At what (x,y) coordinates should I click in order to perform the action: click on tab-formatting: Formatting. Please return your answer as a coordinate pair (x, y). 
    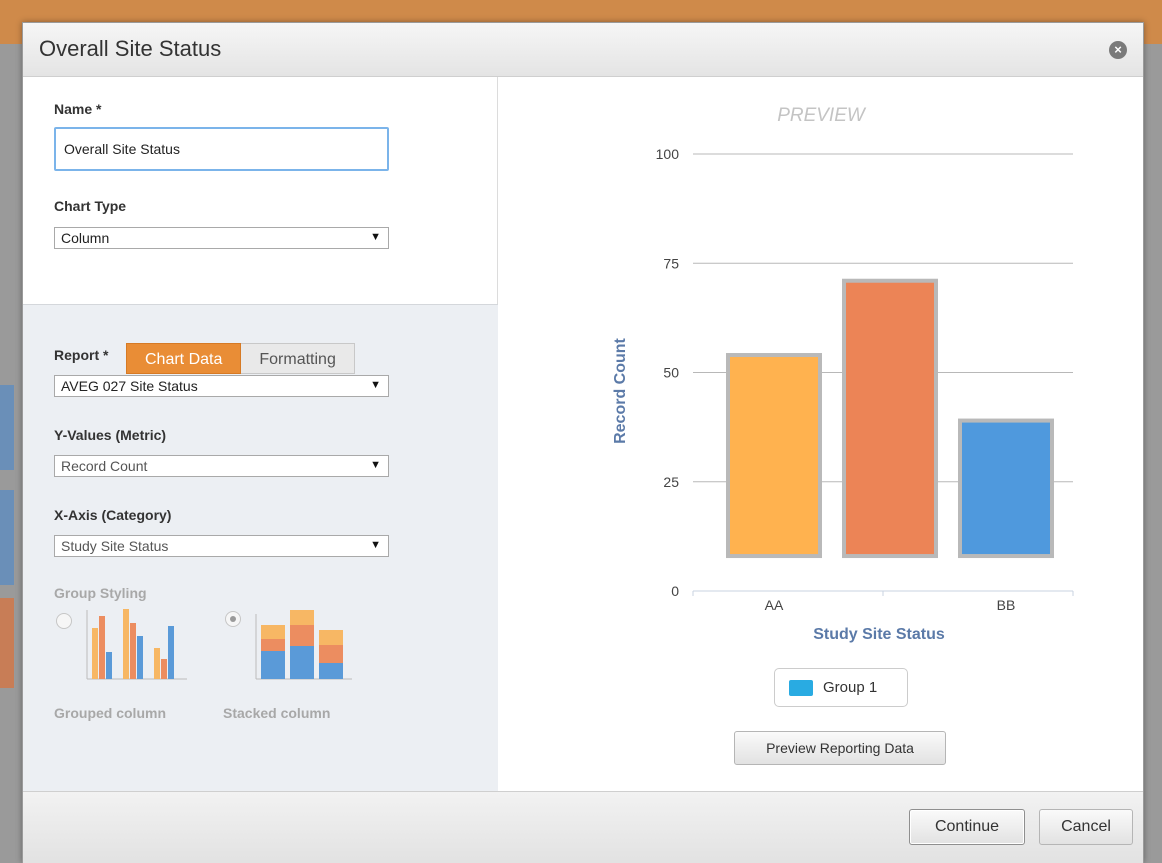
    Looking at the image, I should click on (298, 358).